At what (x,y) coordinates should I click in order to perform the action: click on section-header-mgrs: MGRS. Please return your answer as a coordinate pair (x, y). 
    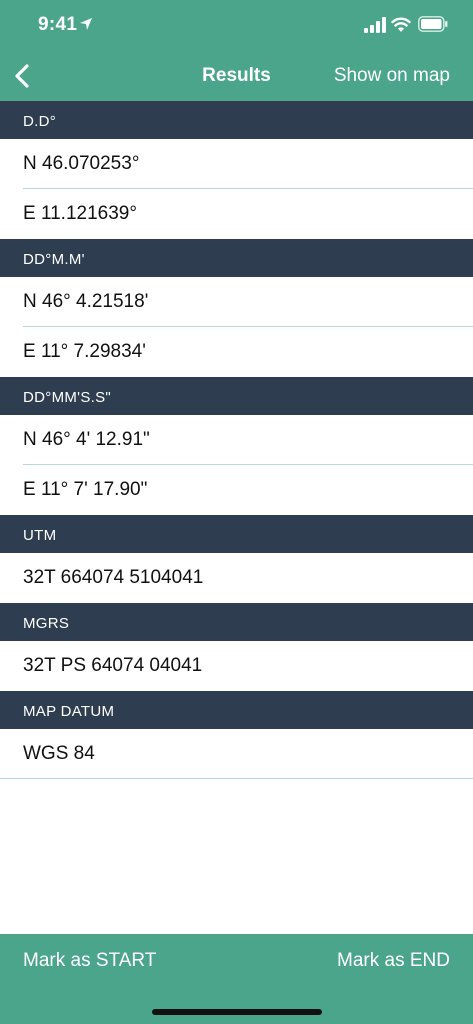
    Looking at the image, I should click on (236, 622).